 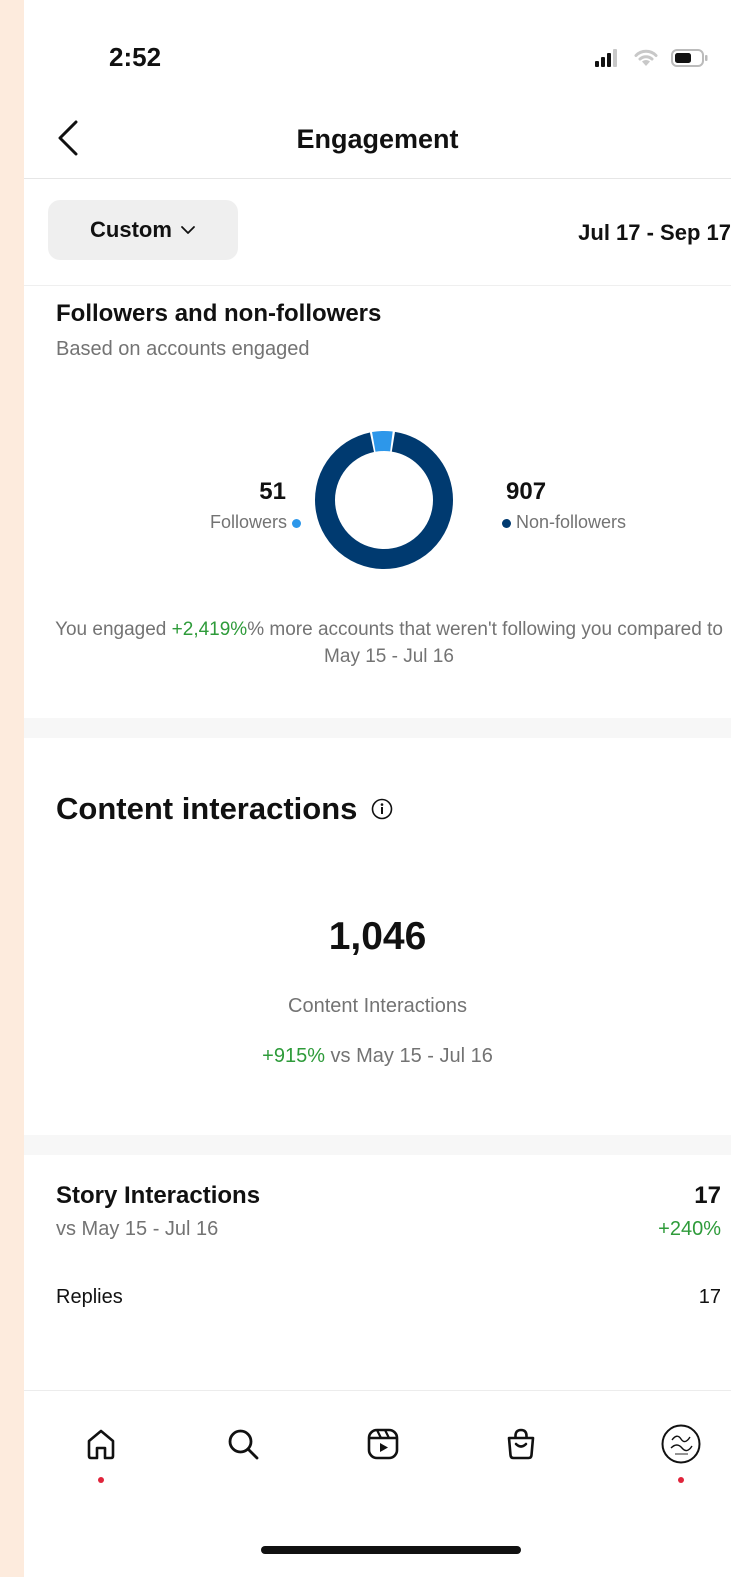 I want to click on status-time: 2:52, so click(x=135, y=57).